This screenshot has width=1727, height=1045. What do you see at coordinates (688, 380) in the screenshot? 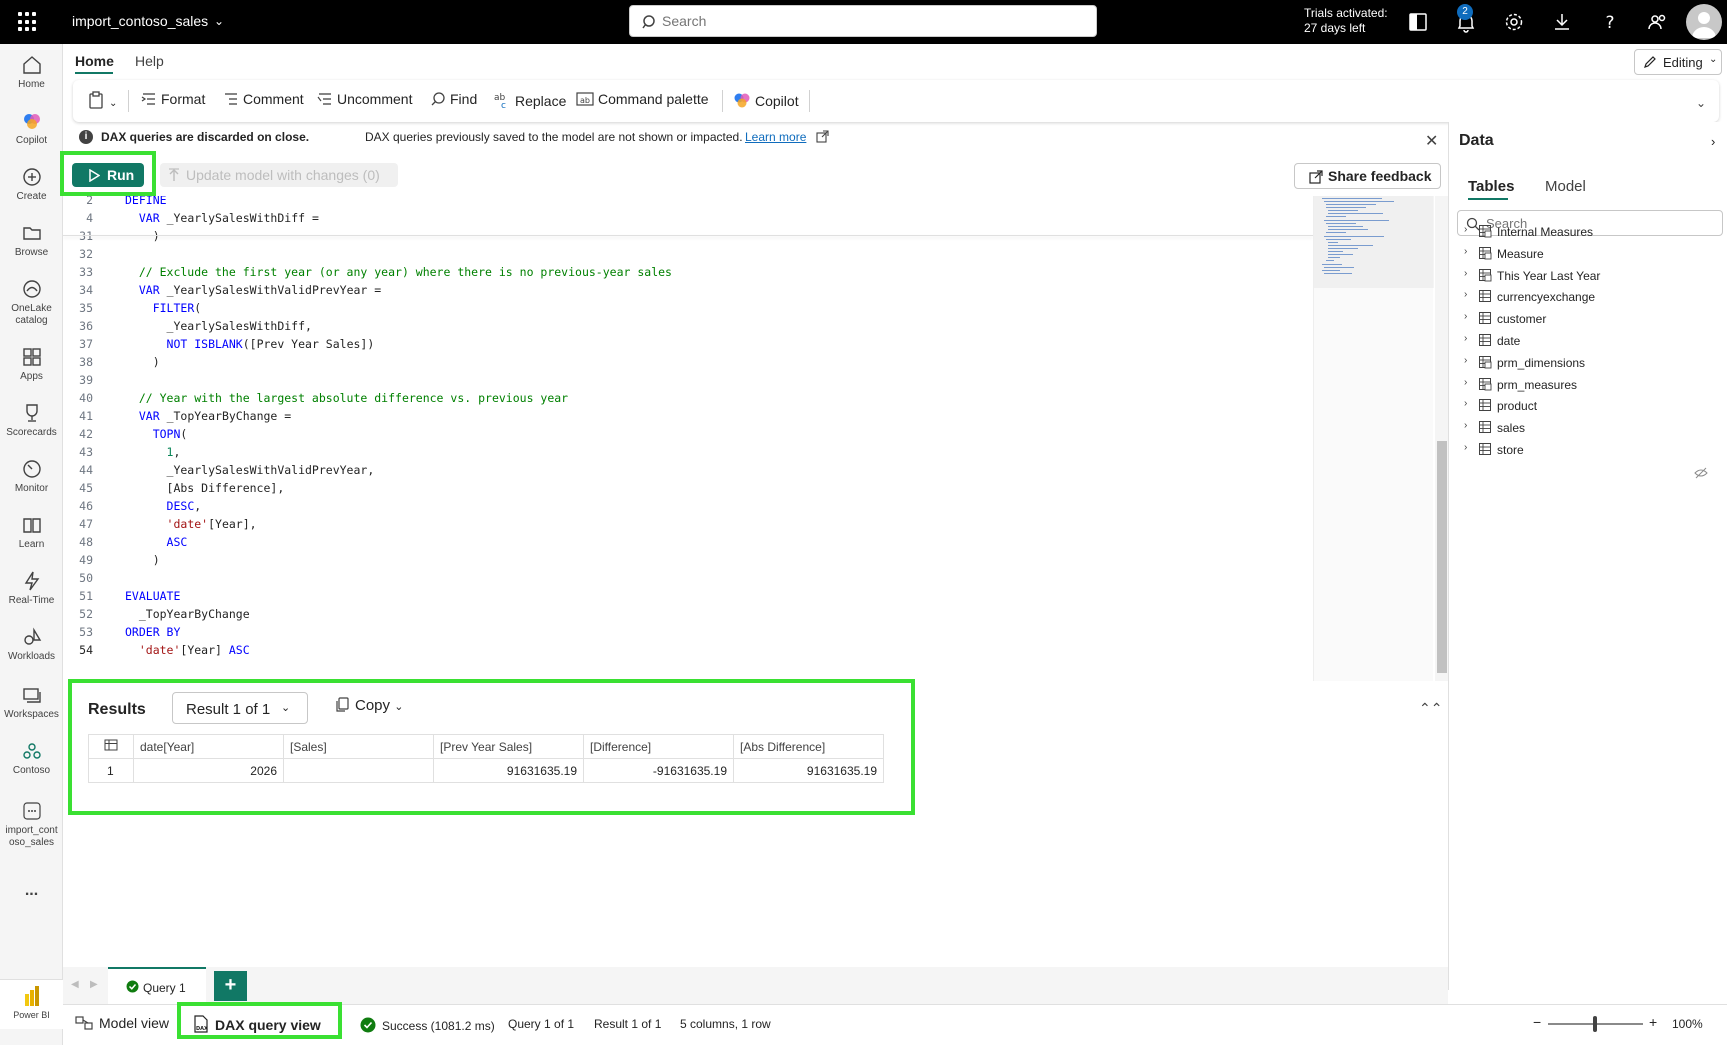
I see `code-line: 39` at bounding box center [688, 380].